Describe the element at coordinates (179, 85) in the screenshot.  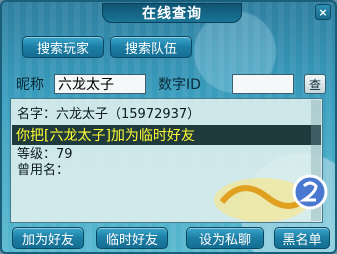
I see `digit-id-label: 数字ID` at that location.